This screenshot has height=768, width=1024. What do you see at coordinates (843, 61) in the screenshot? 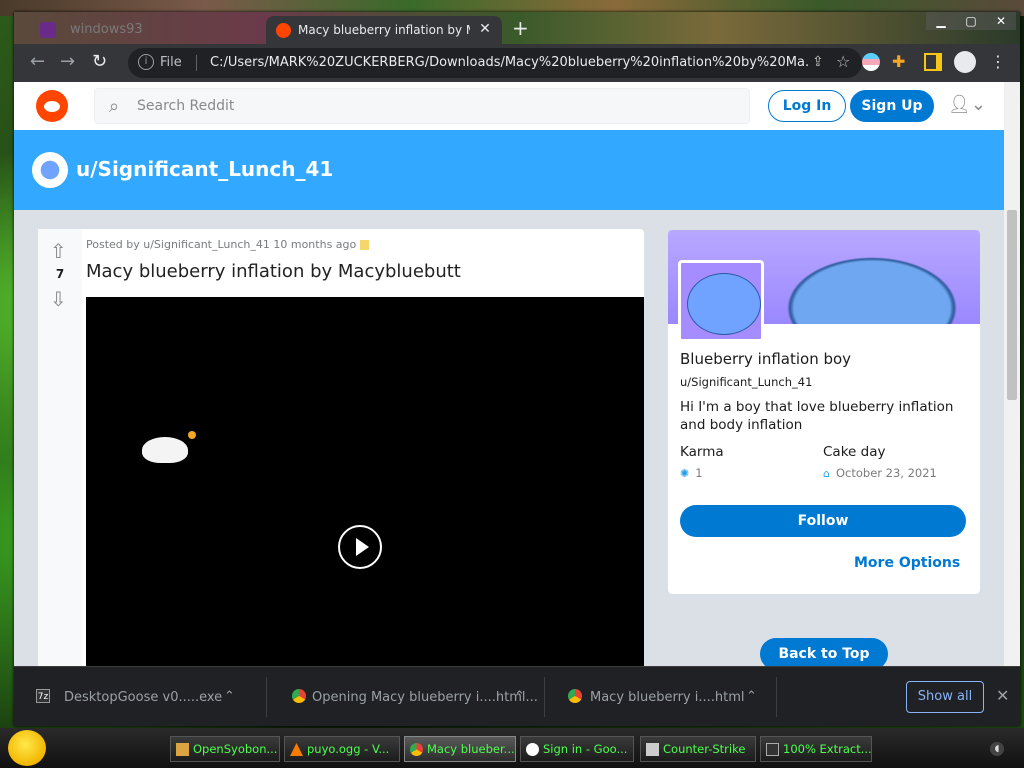
I see `bookmark-star-icon: ☆` at bounding box center [843, 61].